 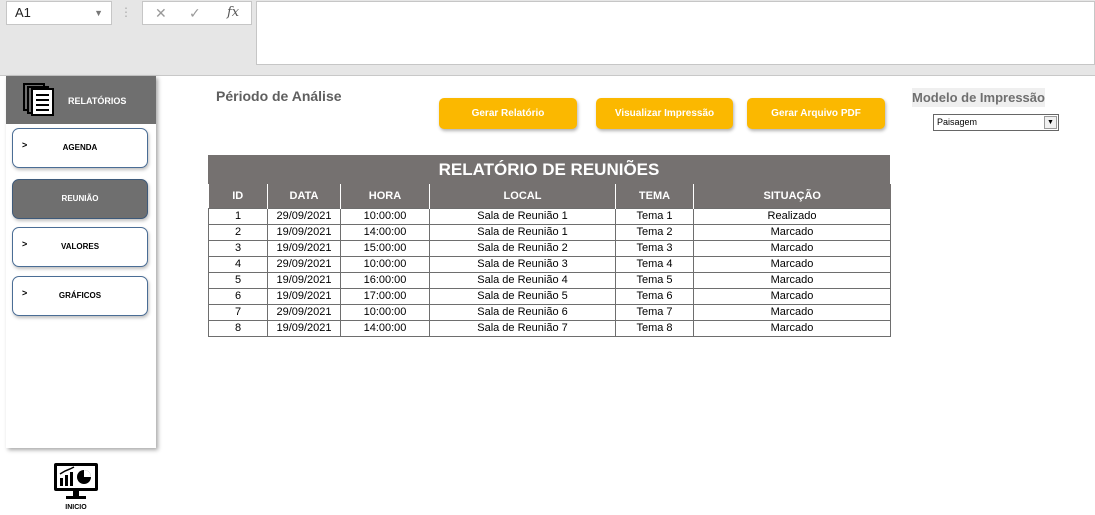 I want to click on dashboard-monitor-icon, so click(x=76, y=481).